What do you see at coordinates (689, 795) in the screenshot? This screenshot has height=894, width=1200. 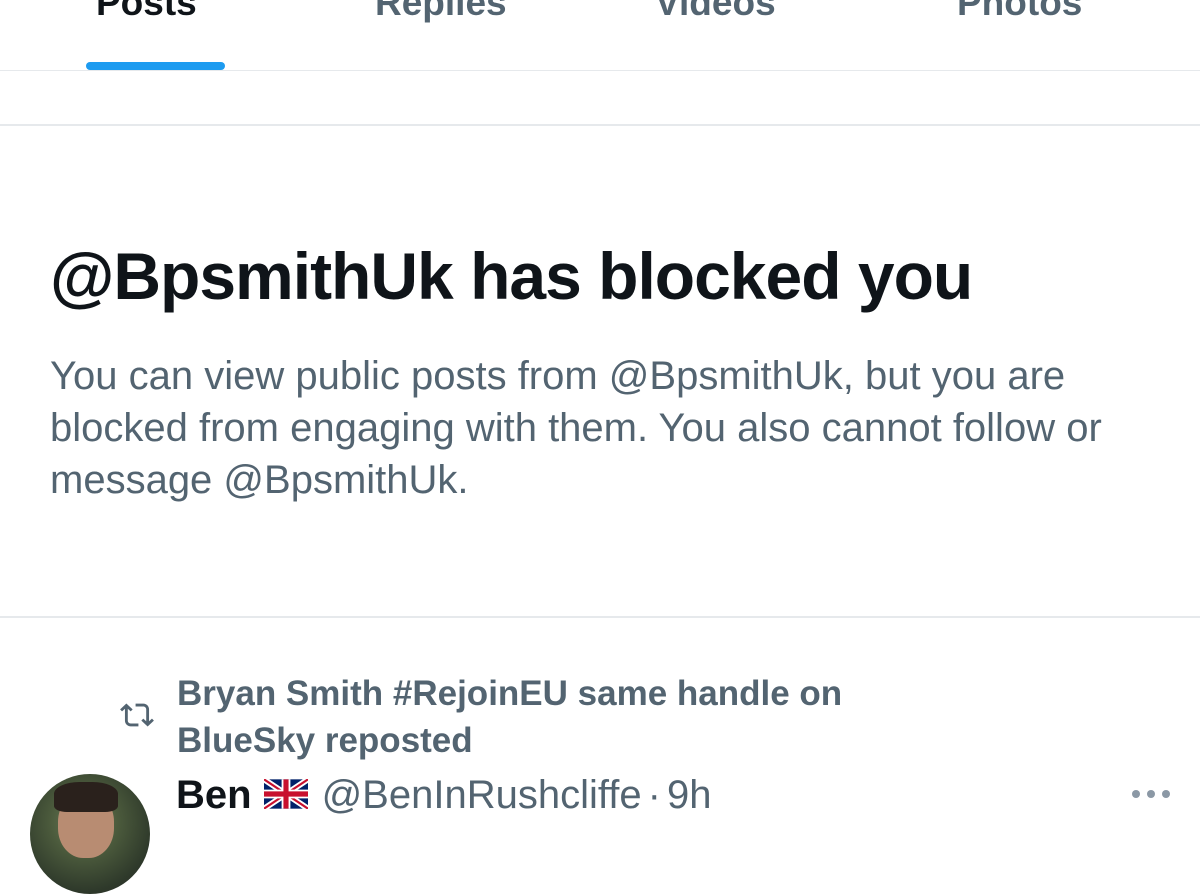 I see `post-timestamp: 9h` at bounding box center [689, 795].